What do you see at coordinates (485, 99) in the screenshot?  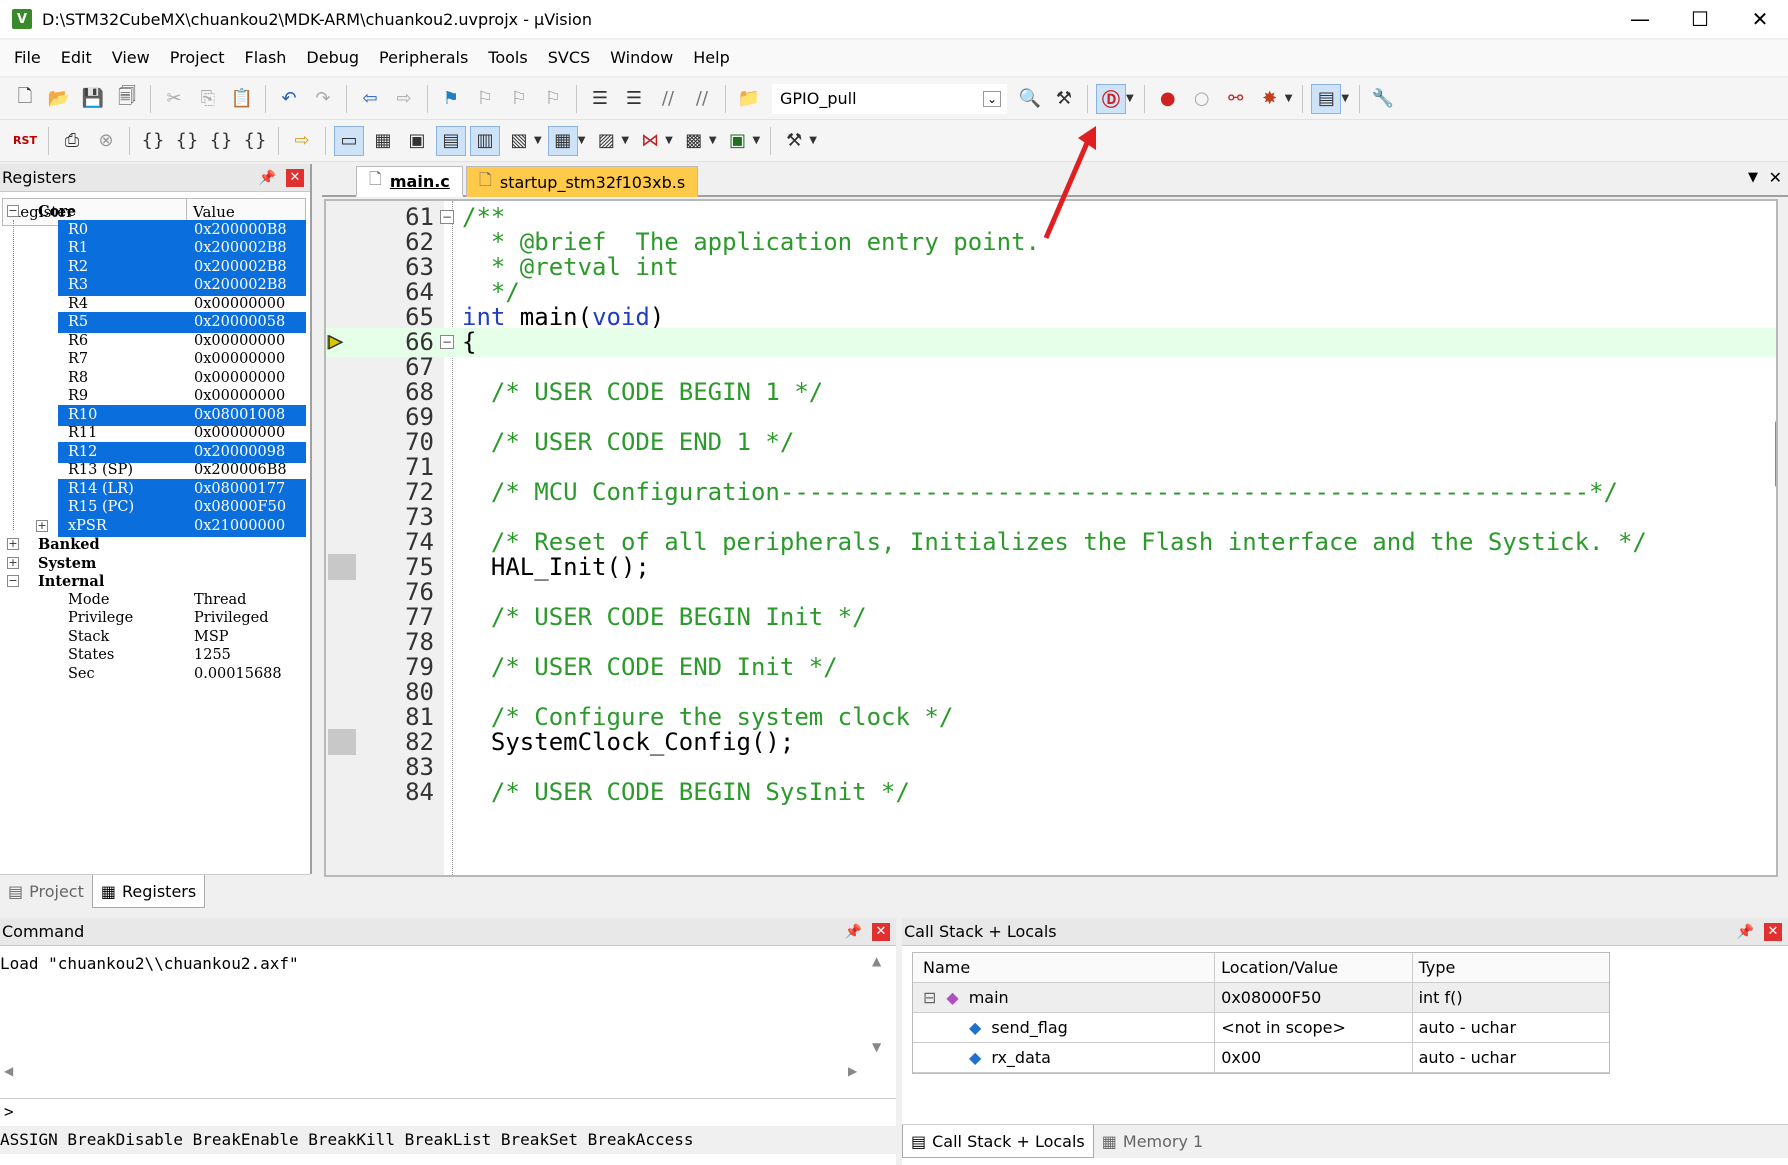 I see `prev-bookmark-icon: ⚐` at bounding box center [485, 99].